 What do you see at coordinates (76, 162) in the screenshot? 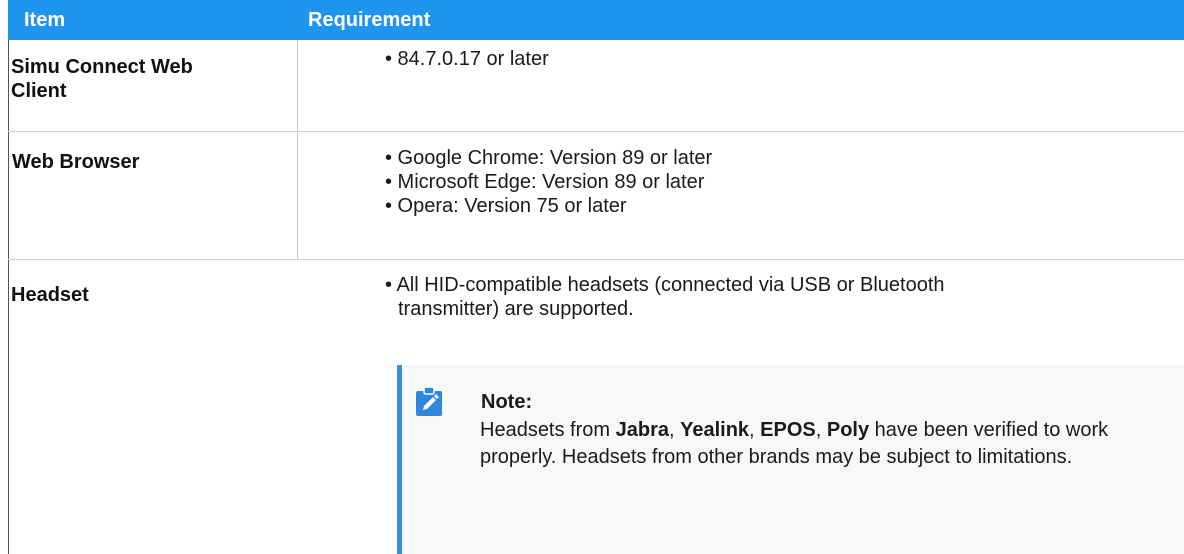
I see `item-web-browser: Web Browser` at bounding box center [76, 162].